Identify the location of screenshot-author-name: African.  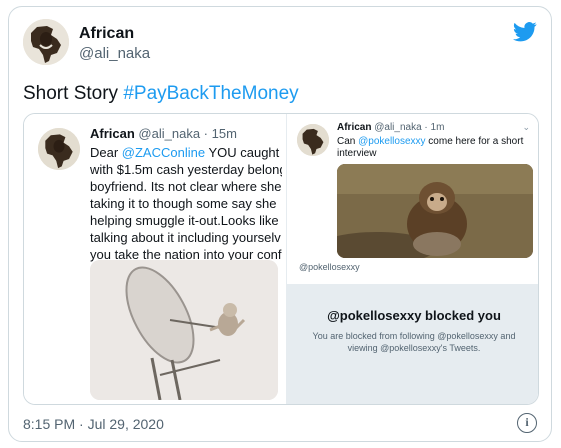
(354, 127).